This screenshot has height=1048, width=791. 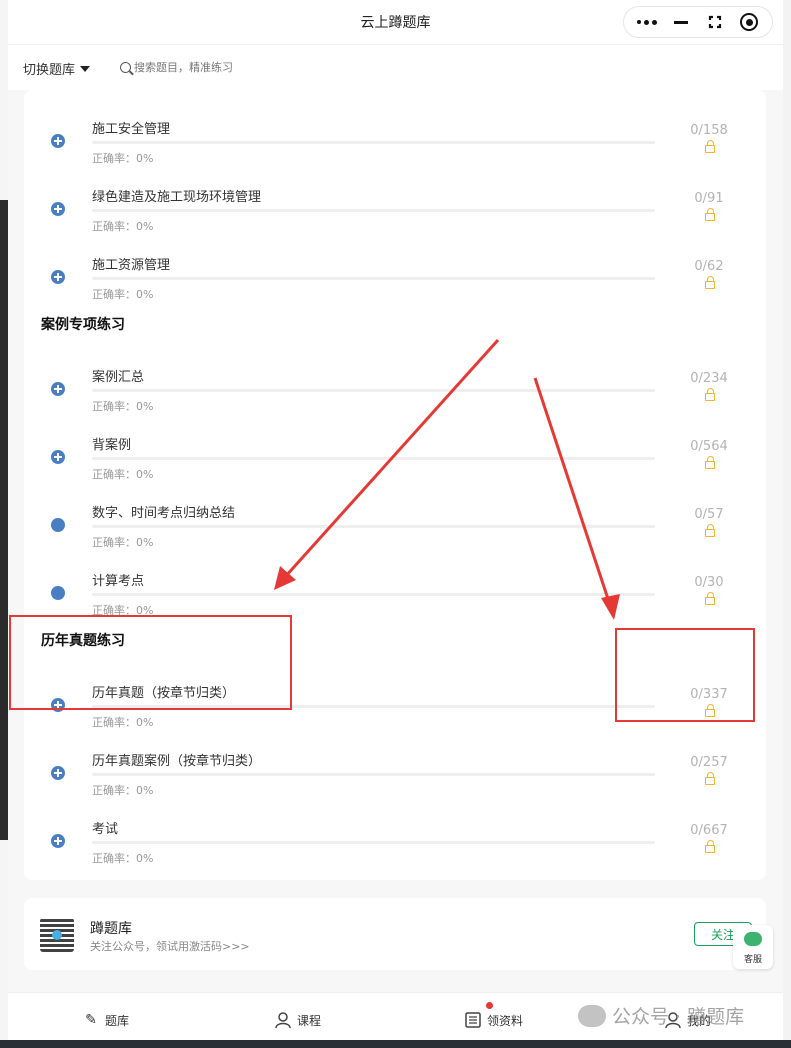 What do you see at coordinates (610, 607) in the screenshot?
I see `arrowhead-right` at bounding box center [610, 607].